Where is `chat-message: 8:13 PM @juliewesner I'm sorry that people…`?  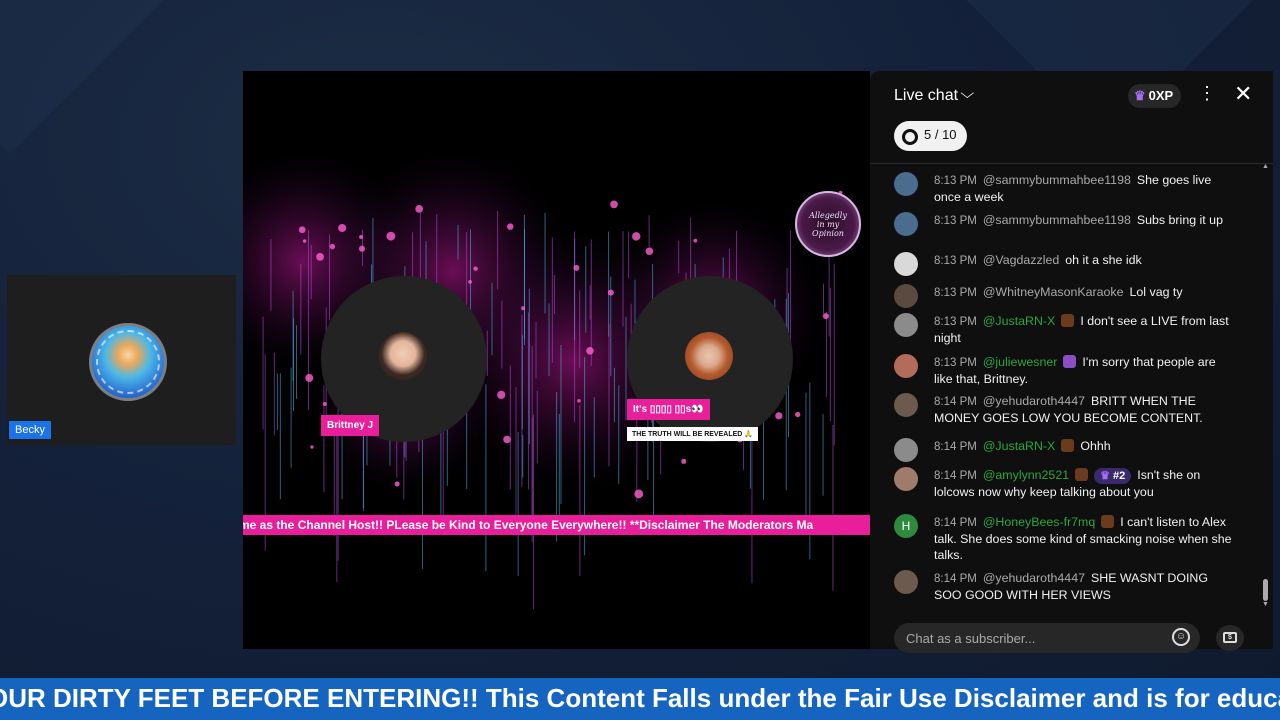 chat-message: 8:13 PM @juliewesner I'm sorry that people… is located at coordinates (1064, 370).